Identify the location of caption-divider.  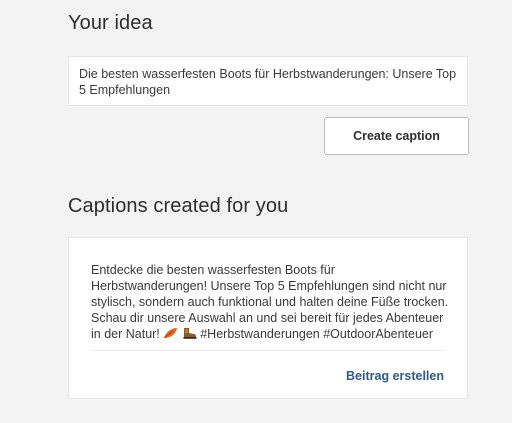
(268, 350).